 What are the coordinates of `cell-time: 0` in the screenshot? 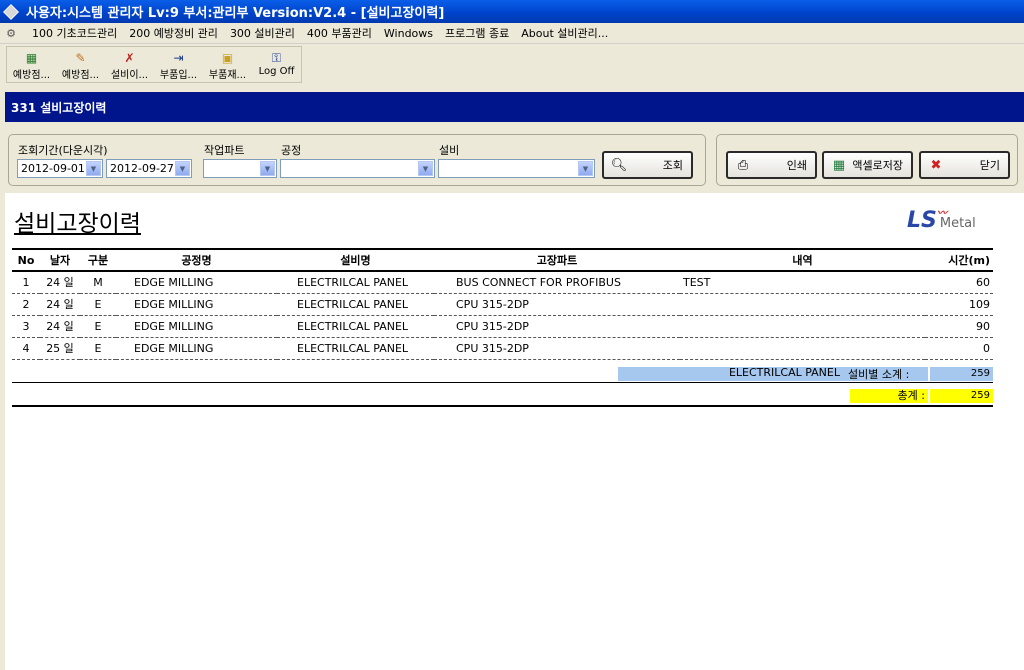 It's located at (959, 348).